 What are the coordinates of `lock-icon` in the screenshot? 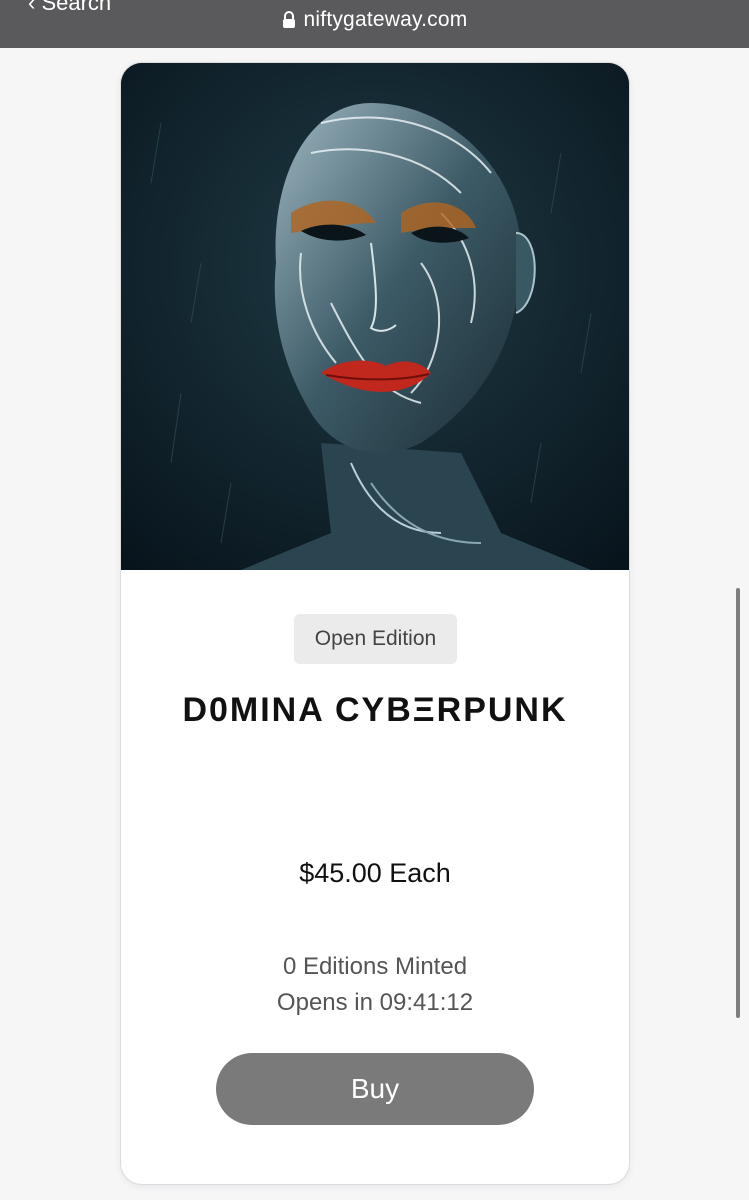 It's located at (289, 20).